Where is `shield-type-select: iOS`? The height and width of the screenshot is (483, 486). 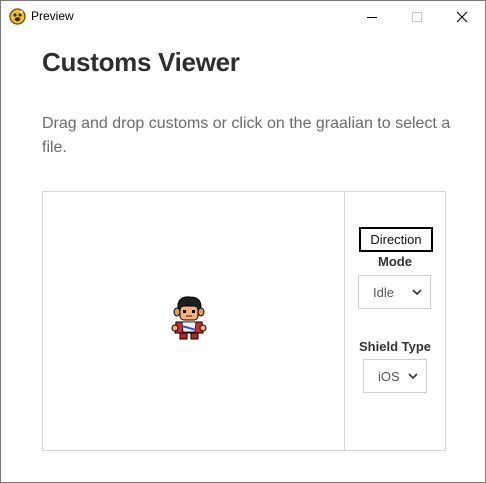 shield-type-select: iOS is located at coordinates (395, 376).